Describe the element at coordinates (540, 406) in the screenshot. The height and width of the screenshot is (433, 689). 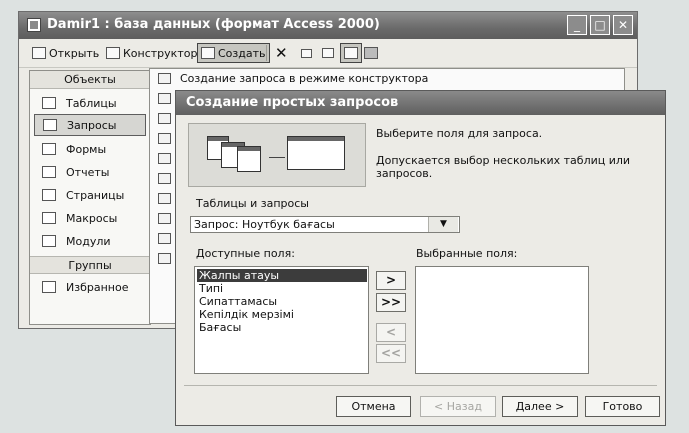
I see `next-button: Далее >` at that location.